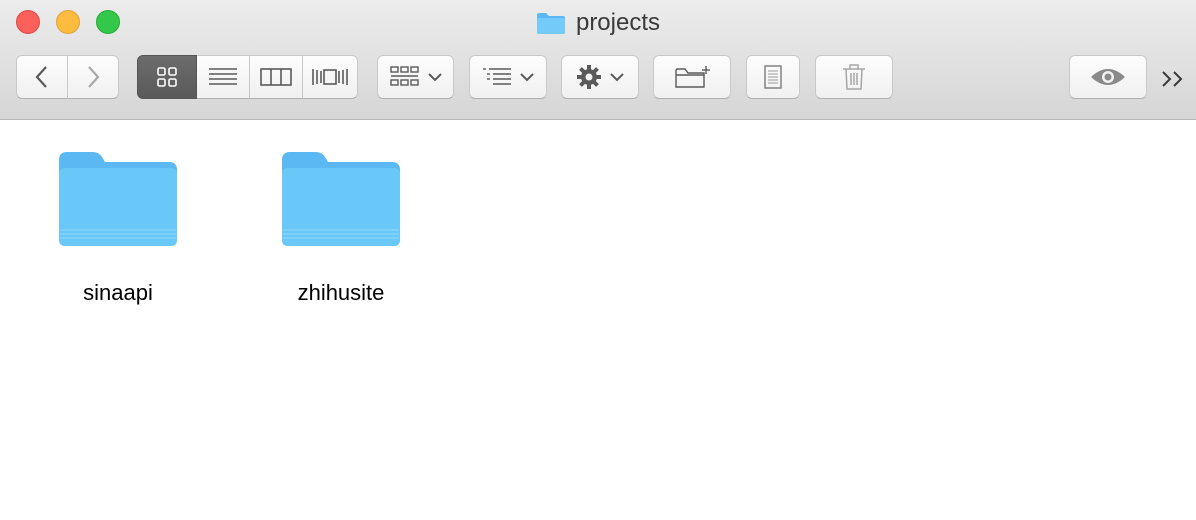 The height and width of the screenshot is (520, 1196). I want to click on quick-look-button, so click(1108, 77).